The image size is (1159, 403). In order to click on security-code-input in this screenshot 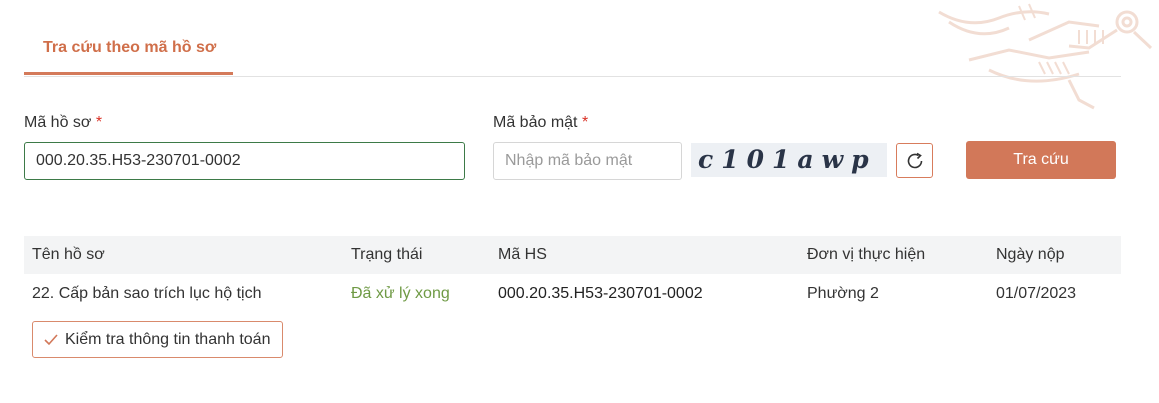, I will do `click(587, 161)`.